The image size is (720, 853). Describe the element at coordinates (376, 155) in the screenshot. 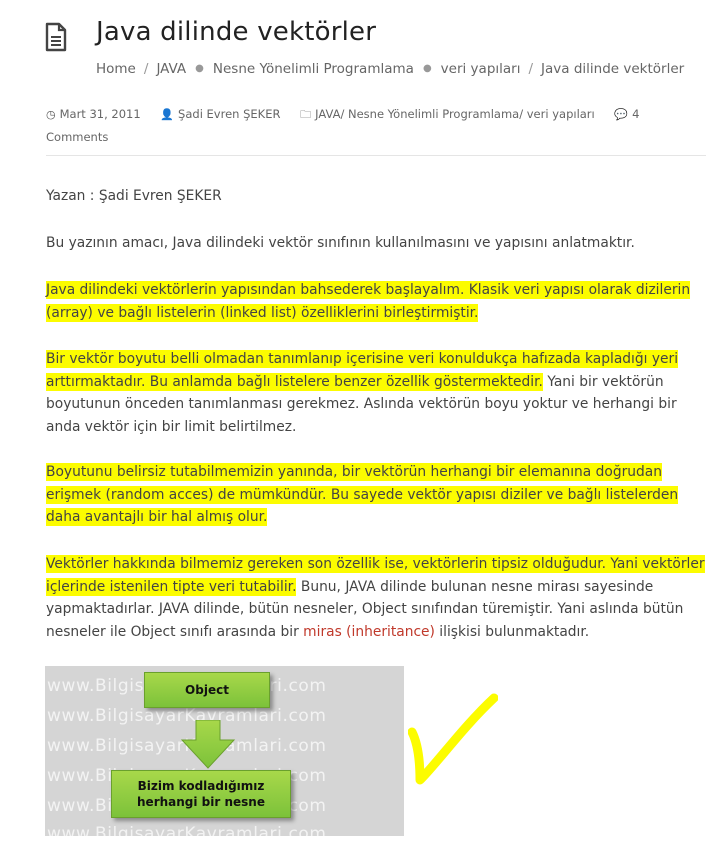

I see `meta-divider` at that location.